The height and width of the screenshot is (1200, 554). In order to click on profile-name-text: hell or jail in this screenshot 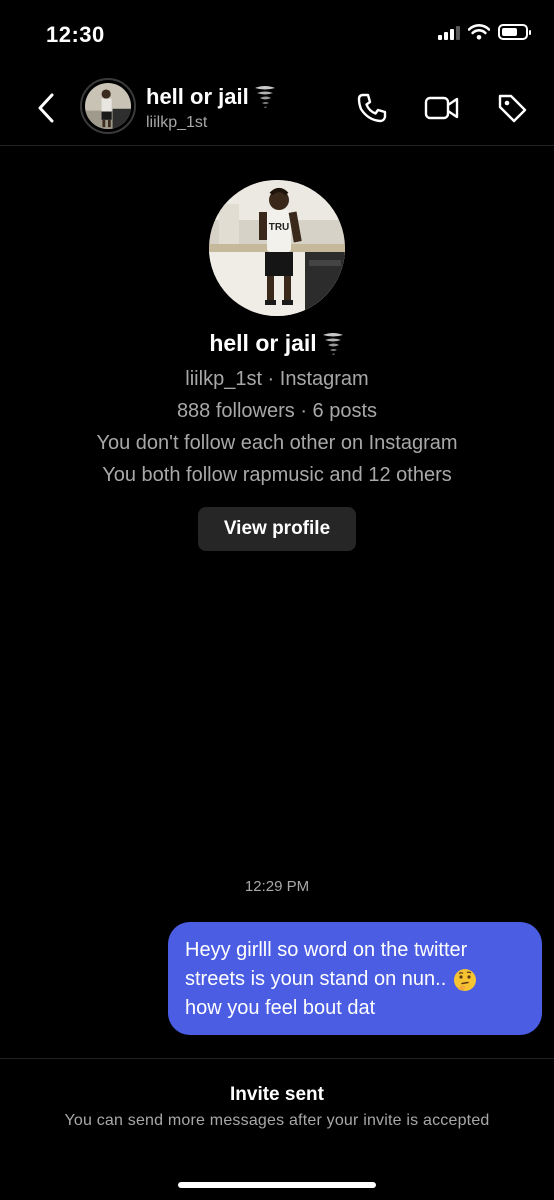, I will do `click(263, 343)`.